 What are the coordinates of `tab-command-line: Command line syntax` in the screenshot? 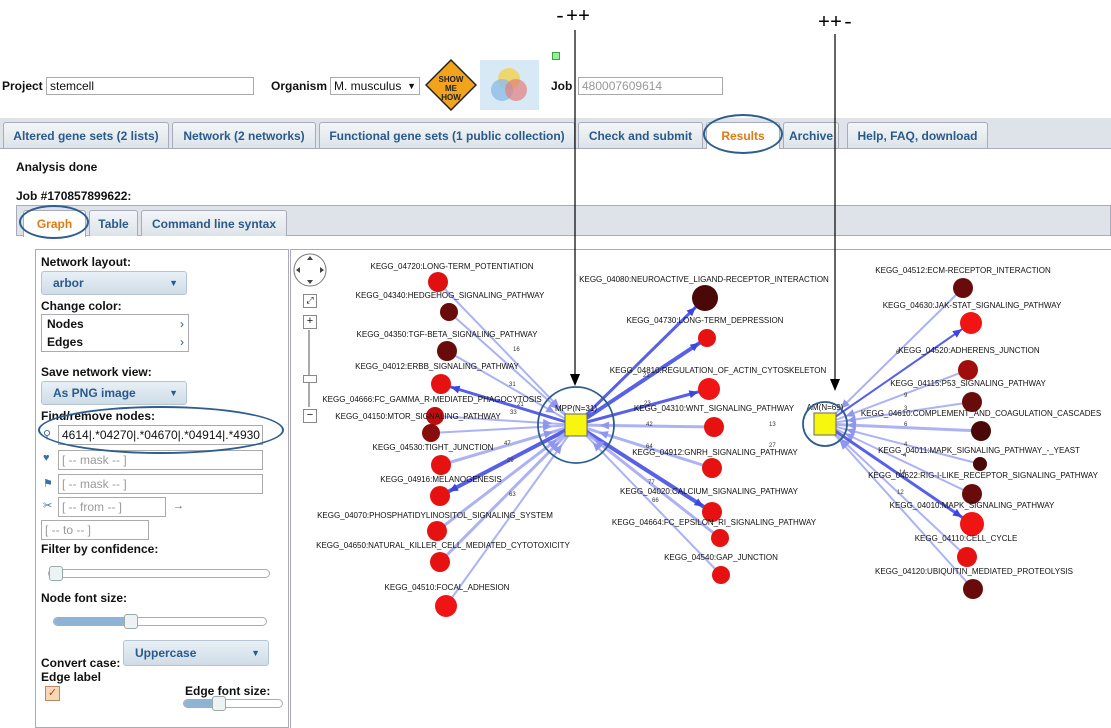 It's located at (214, 223).